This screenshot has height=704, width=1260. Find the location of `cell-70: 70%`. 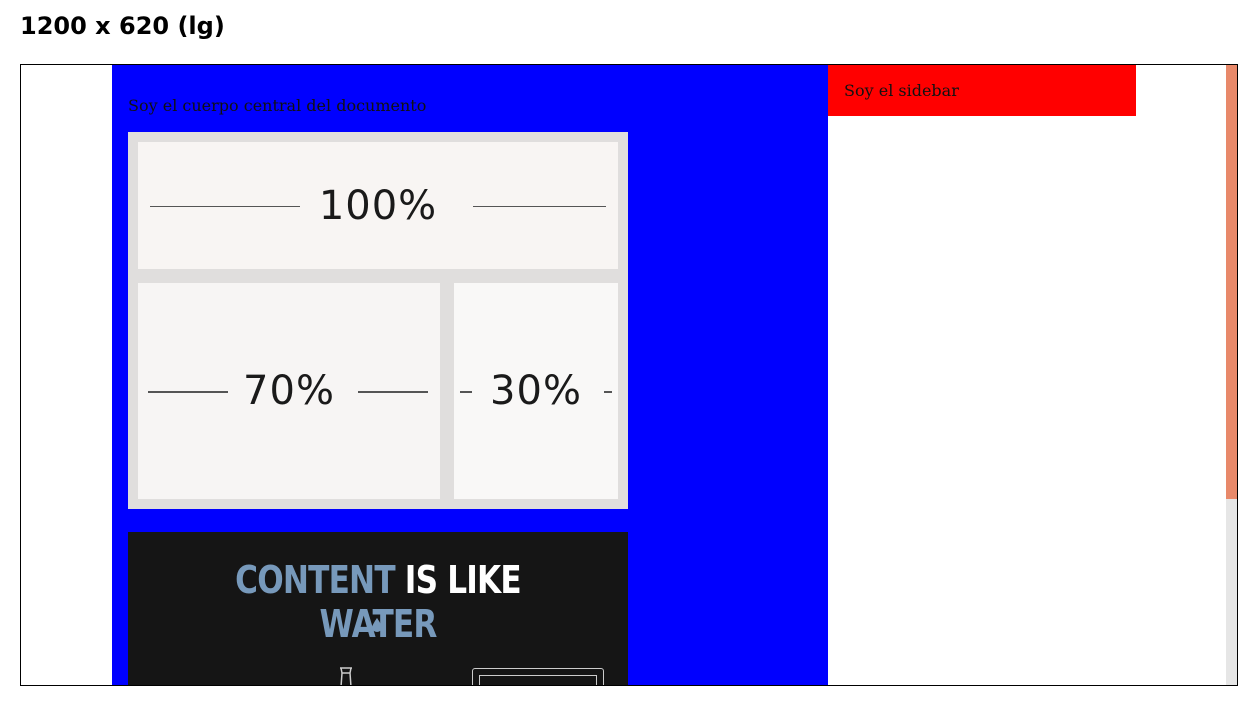

cell-70: 70% is located at coordinates (289, 391).